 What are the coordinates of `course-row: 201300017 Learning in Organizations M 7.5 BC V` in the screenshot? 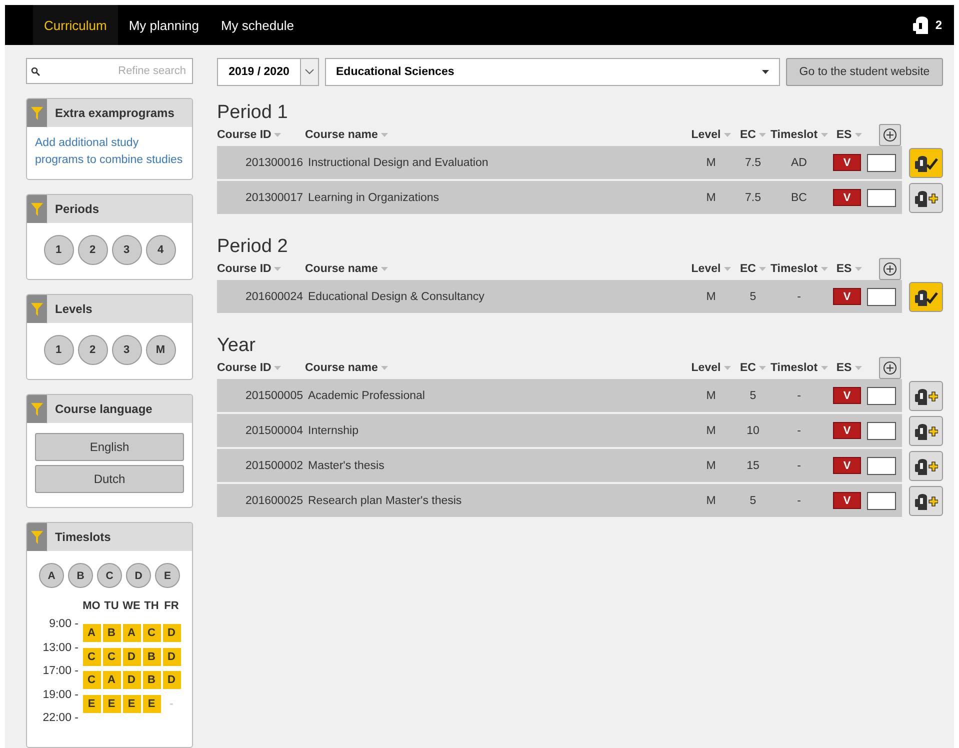 It's located at (559, 197).